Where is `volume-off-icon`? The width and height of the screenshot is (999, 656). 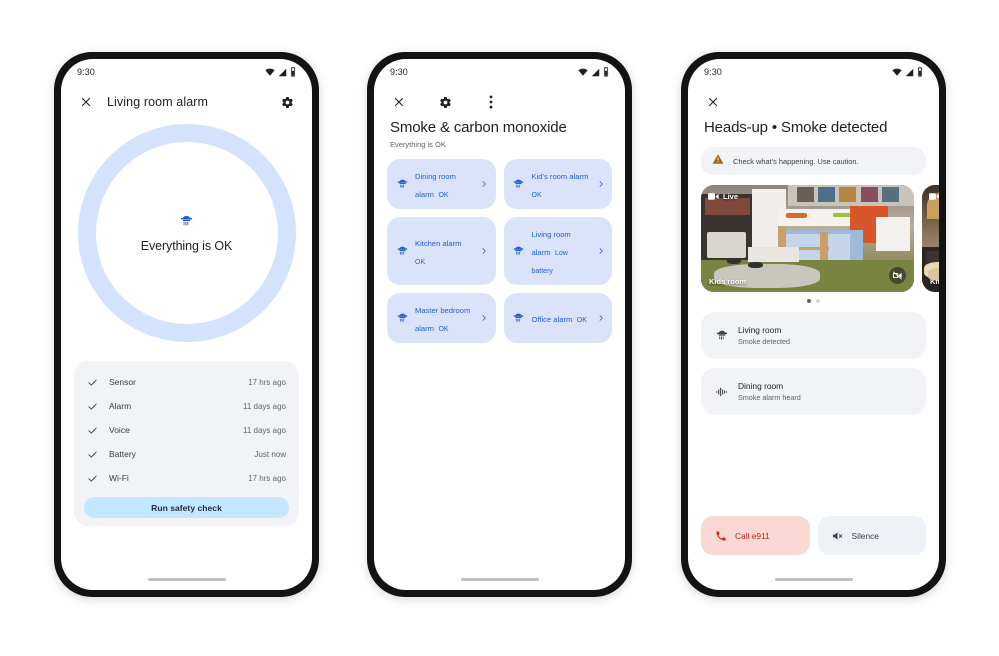
volume-off-icon is located at coordinates (837, 536).